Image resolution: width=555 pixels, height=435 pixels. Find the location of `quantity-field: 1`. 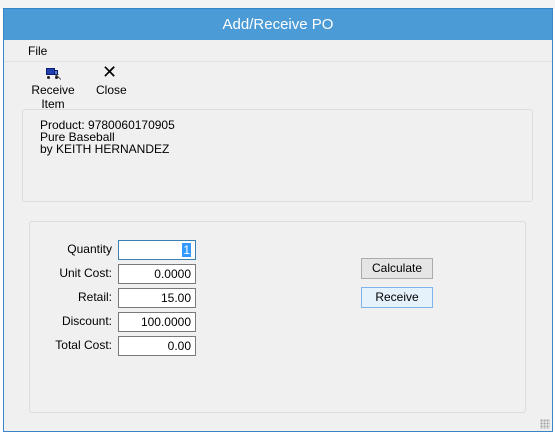

quantity-field: 1 is located at coordinates (157, 250).